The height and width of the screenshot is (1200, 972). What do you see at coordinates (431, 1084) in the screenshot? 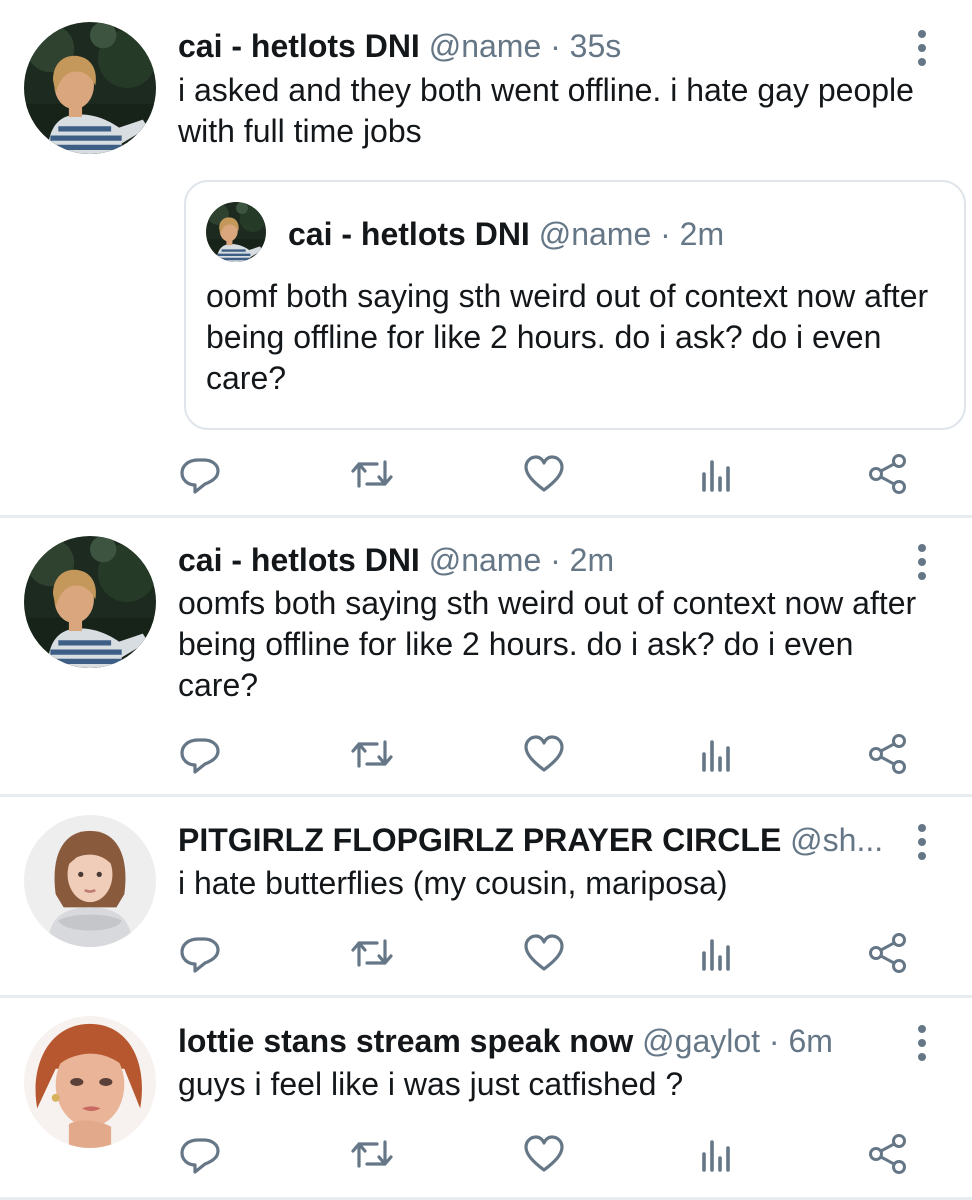
I see `tweet-text: guys i feel like i was just catfished ?` at bounding box center [431, 1084].